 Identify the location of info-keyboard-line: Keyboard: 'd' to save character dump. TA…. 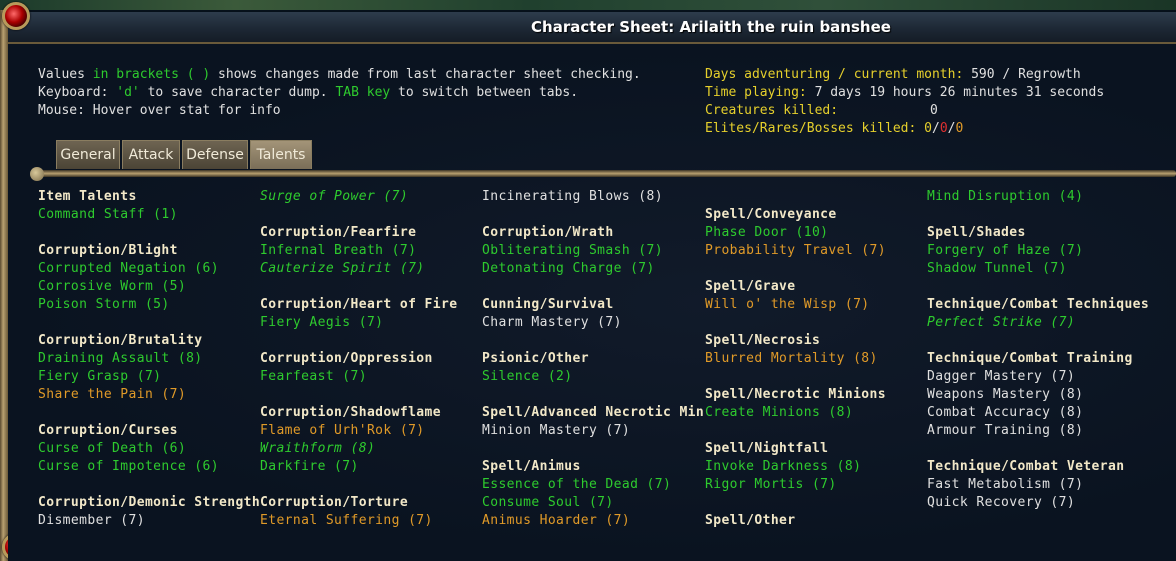
(308, 93).